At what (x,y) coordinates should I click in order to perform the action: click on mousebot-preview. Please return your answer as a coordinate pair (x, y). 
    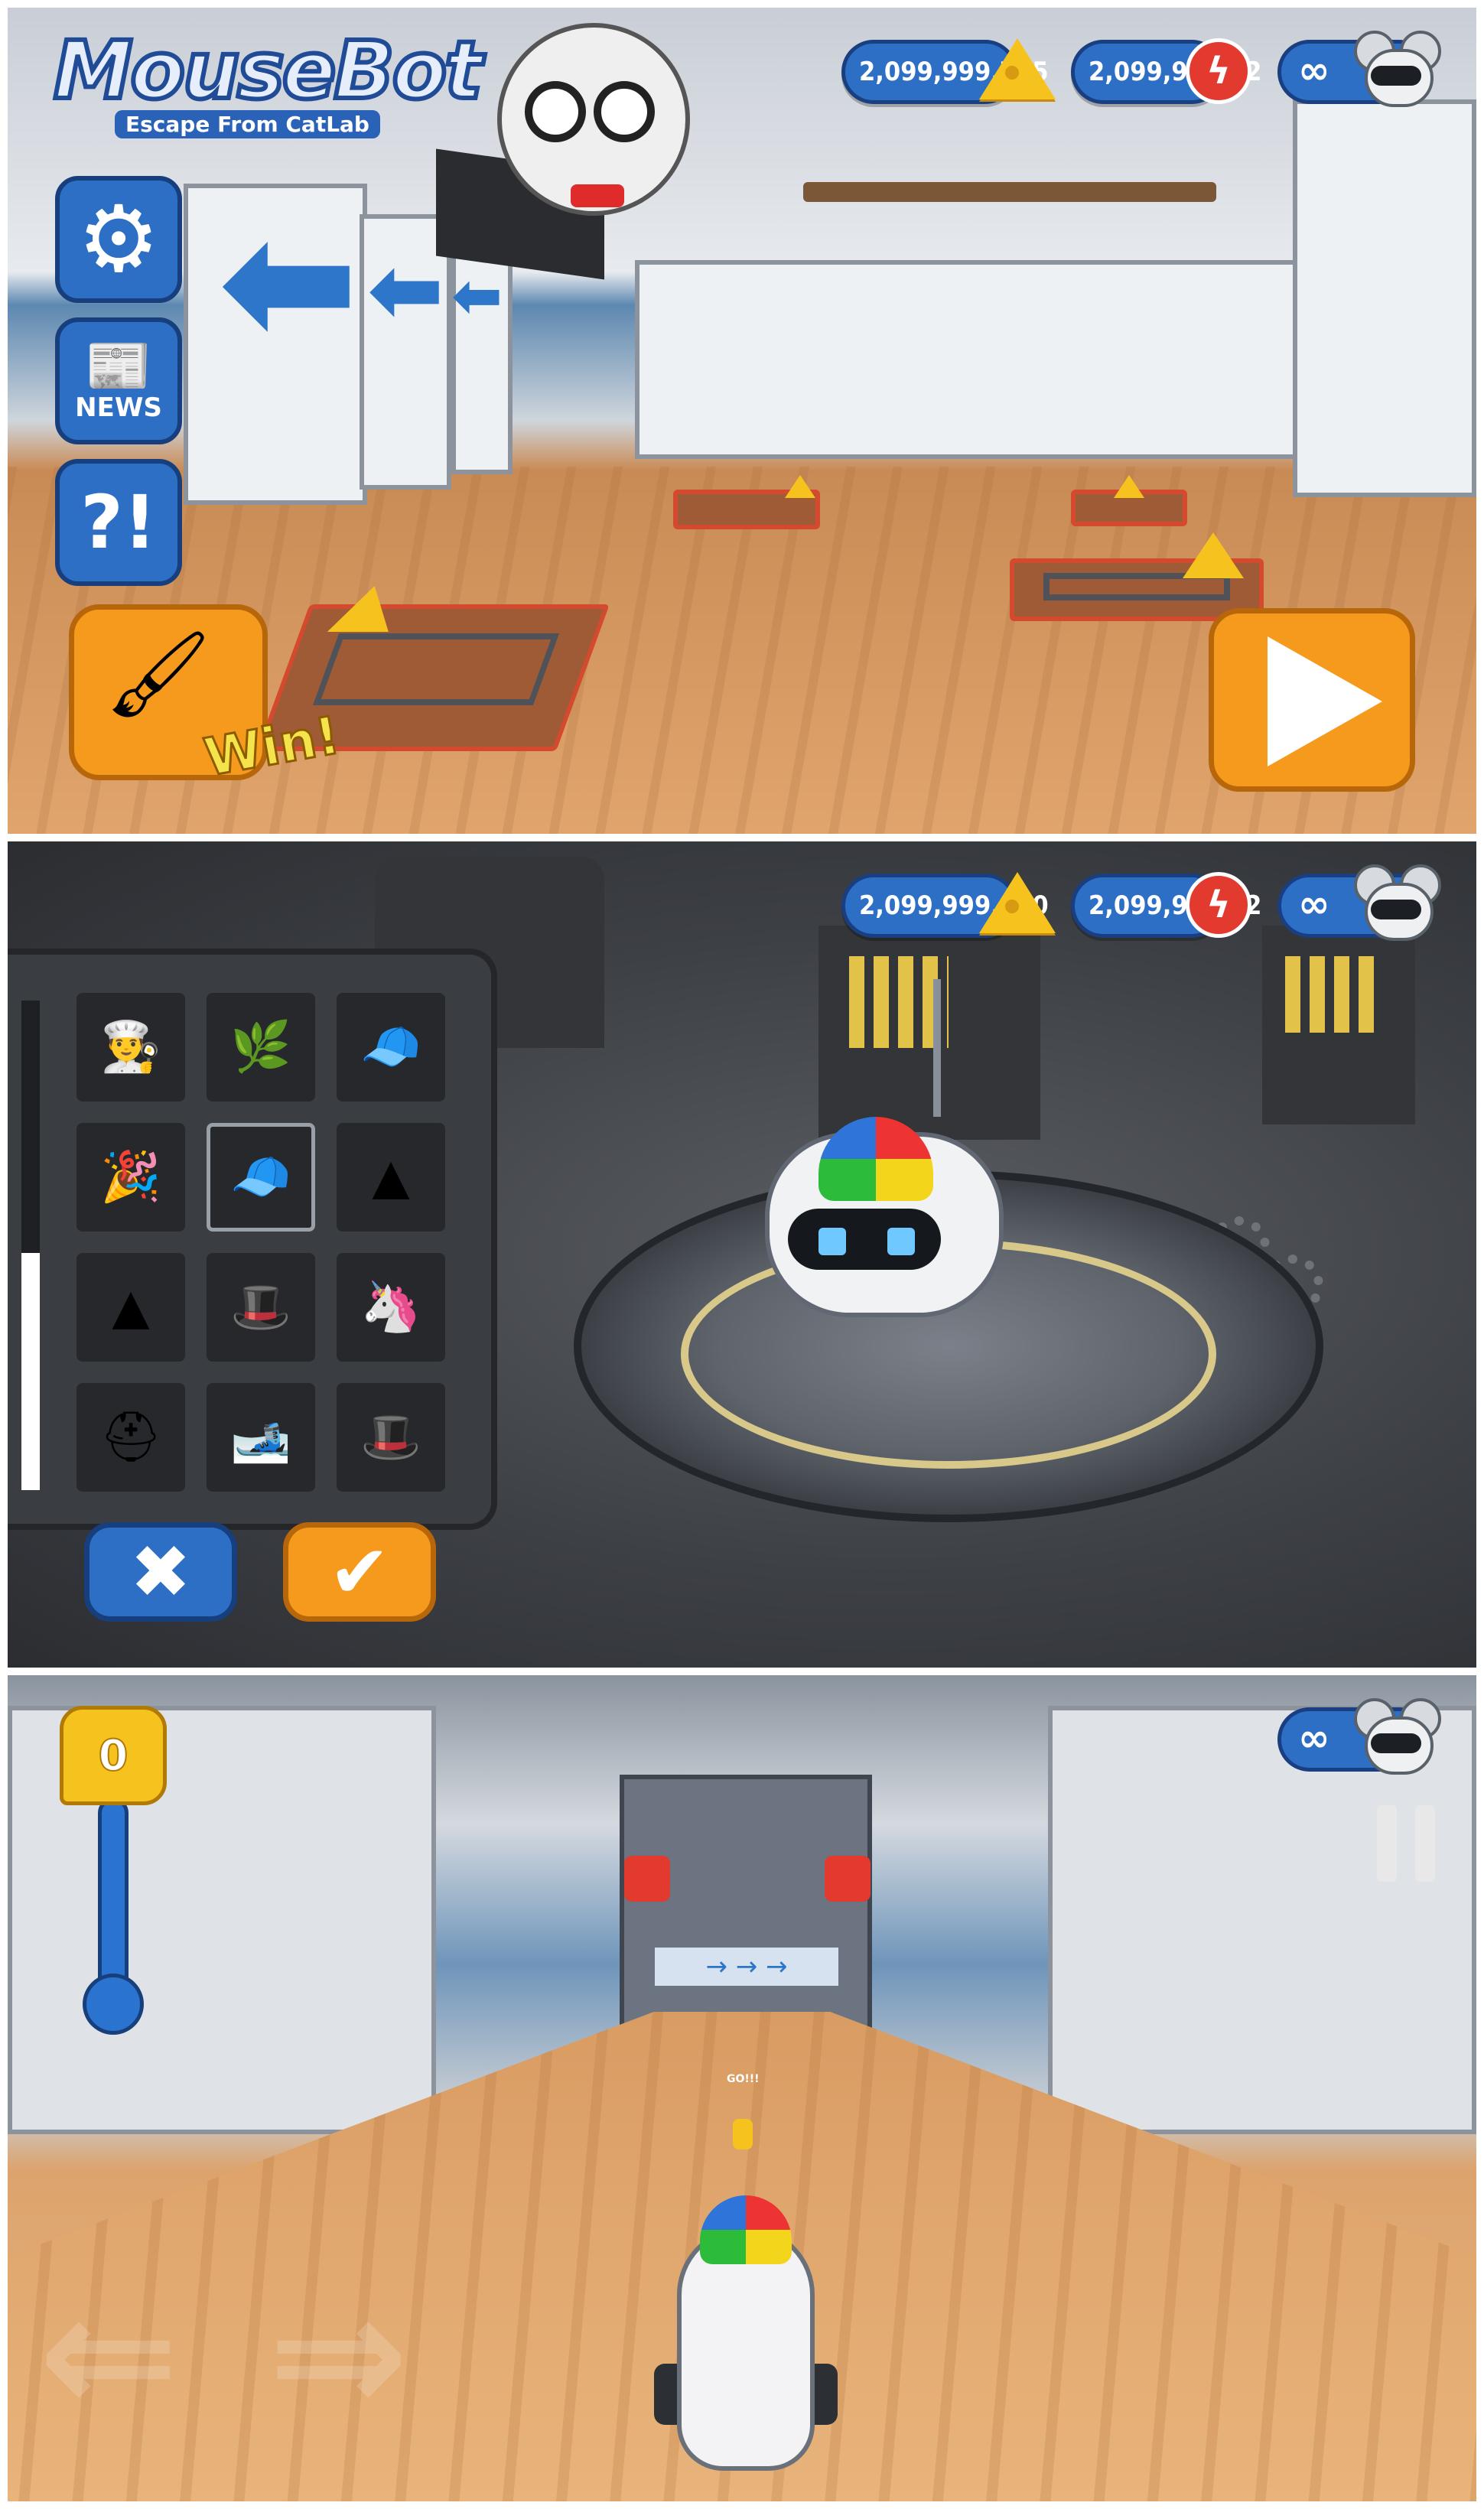
    Looking at the image, I should click on (875, 1162).